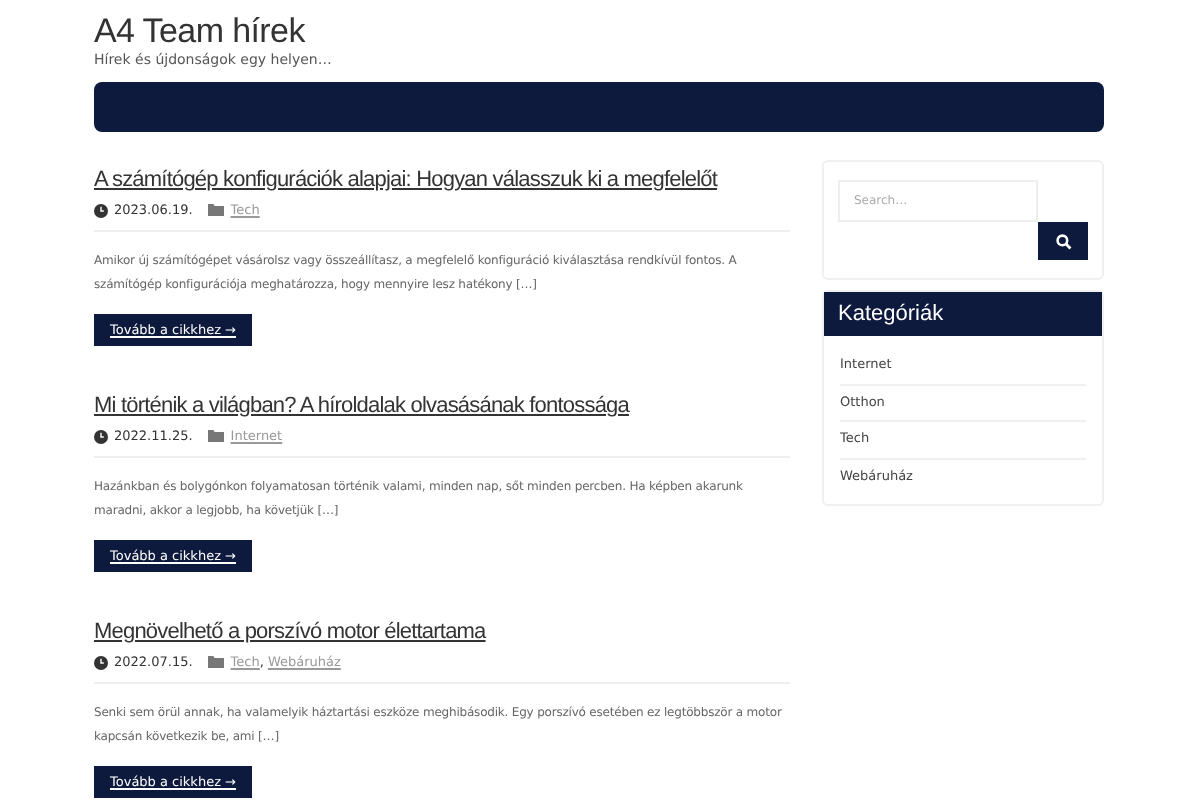 The height and width of the screenshot is (800, 1200). I want to click on search-icon, so click(1063, 241).